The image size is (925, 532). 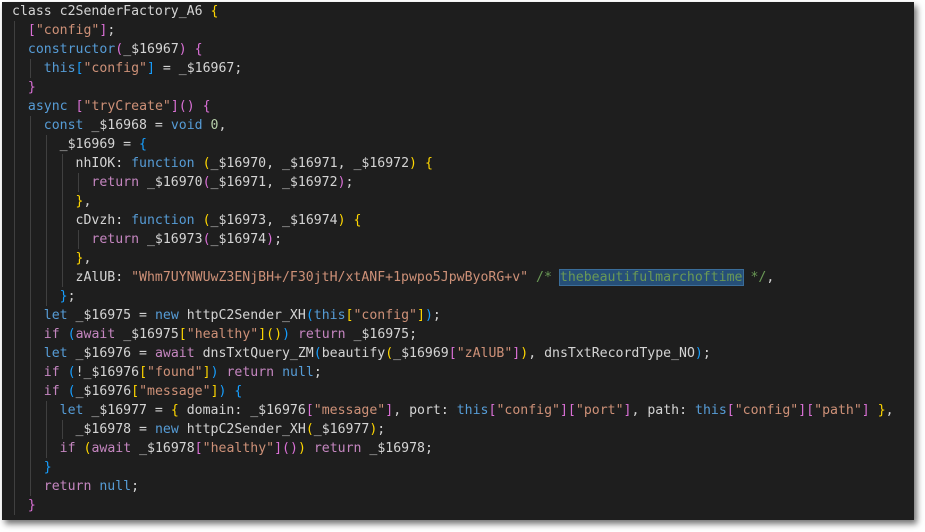 What do you see at coordinates (111, 353) in the screenshot?
I see `code-token: _$16976 =` at bounding box center [111, 353].